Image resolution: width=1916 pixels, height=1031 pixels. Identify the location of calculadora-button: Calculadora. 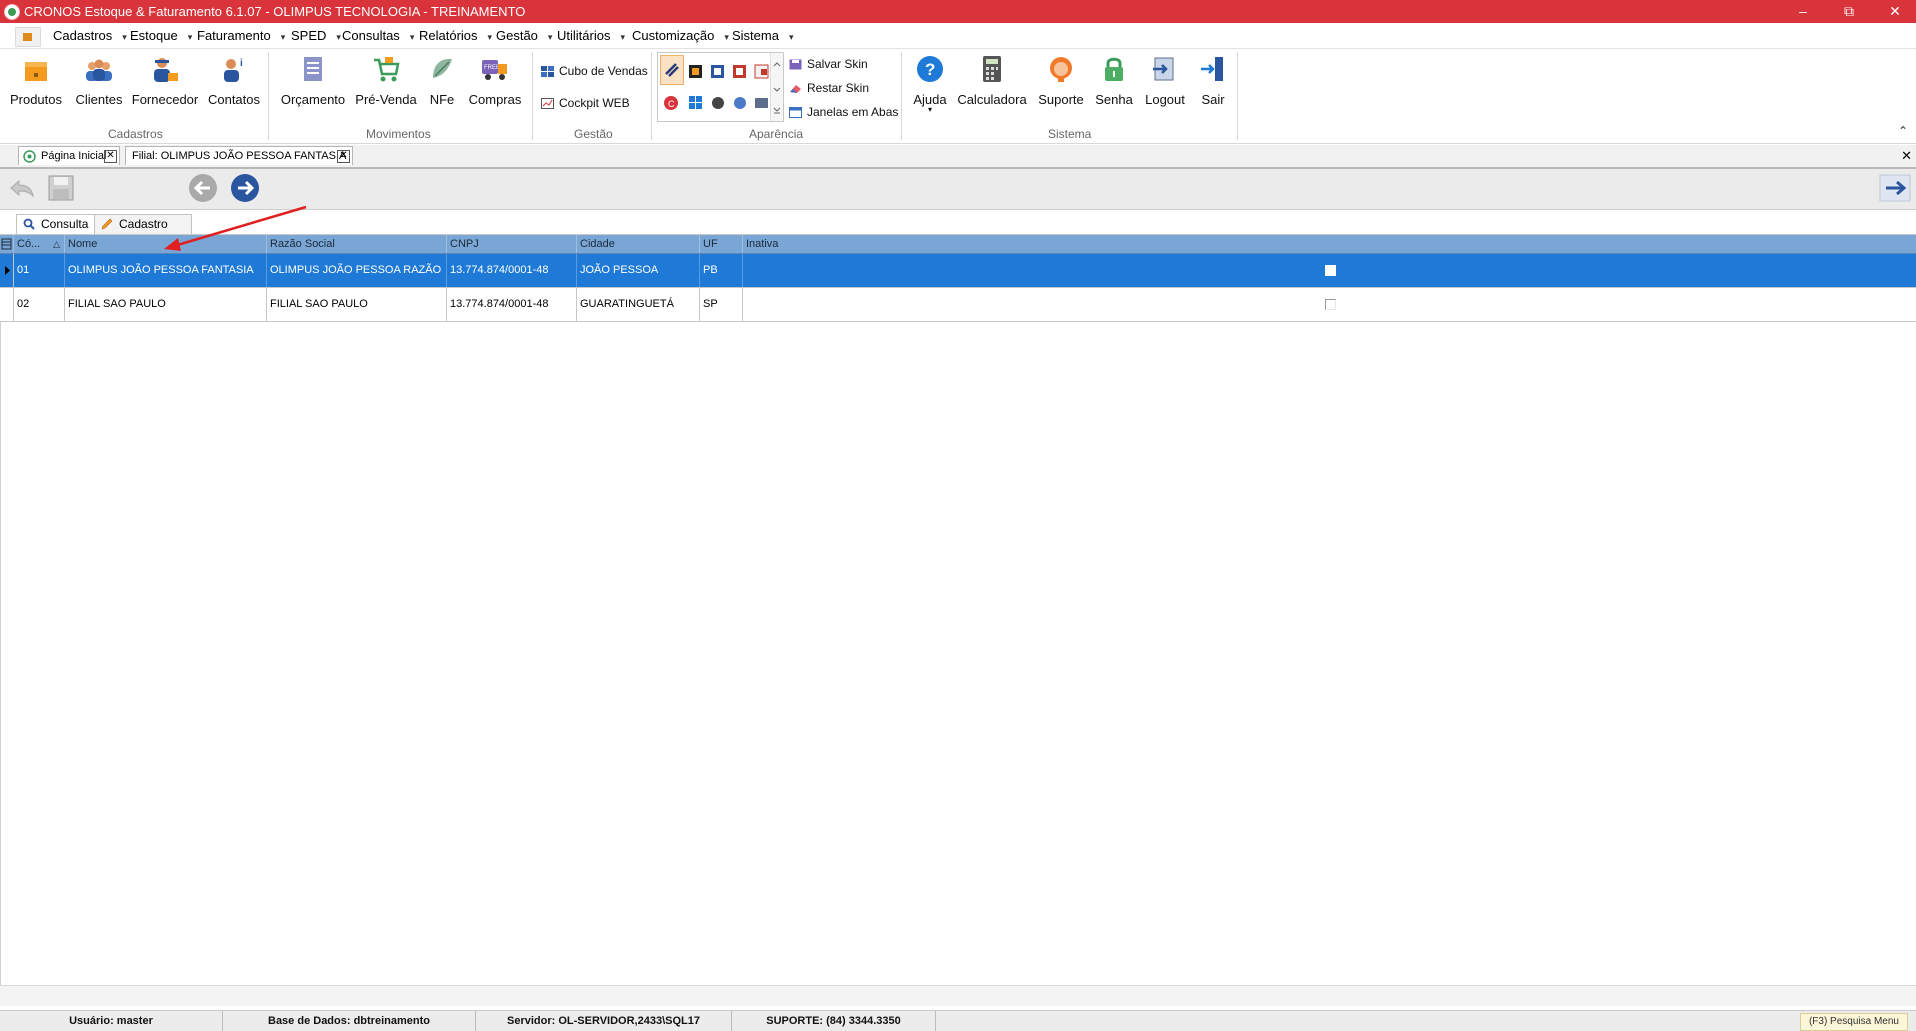
(992, 80).